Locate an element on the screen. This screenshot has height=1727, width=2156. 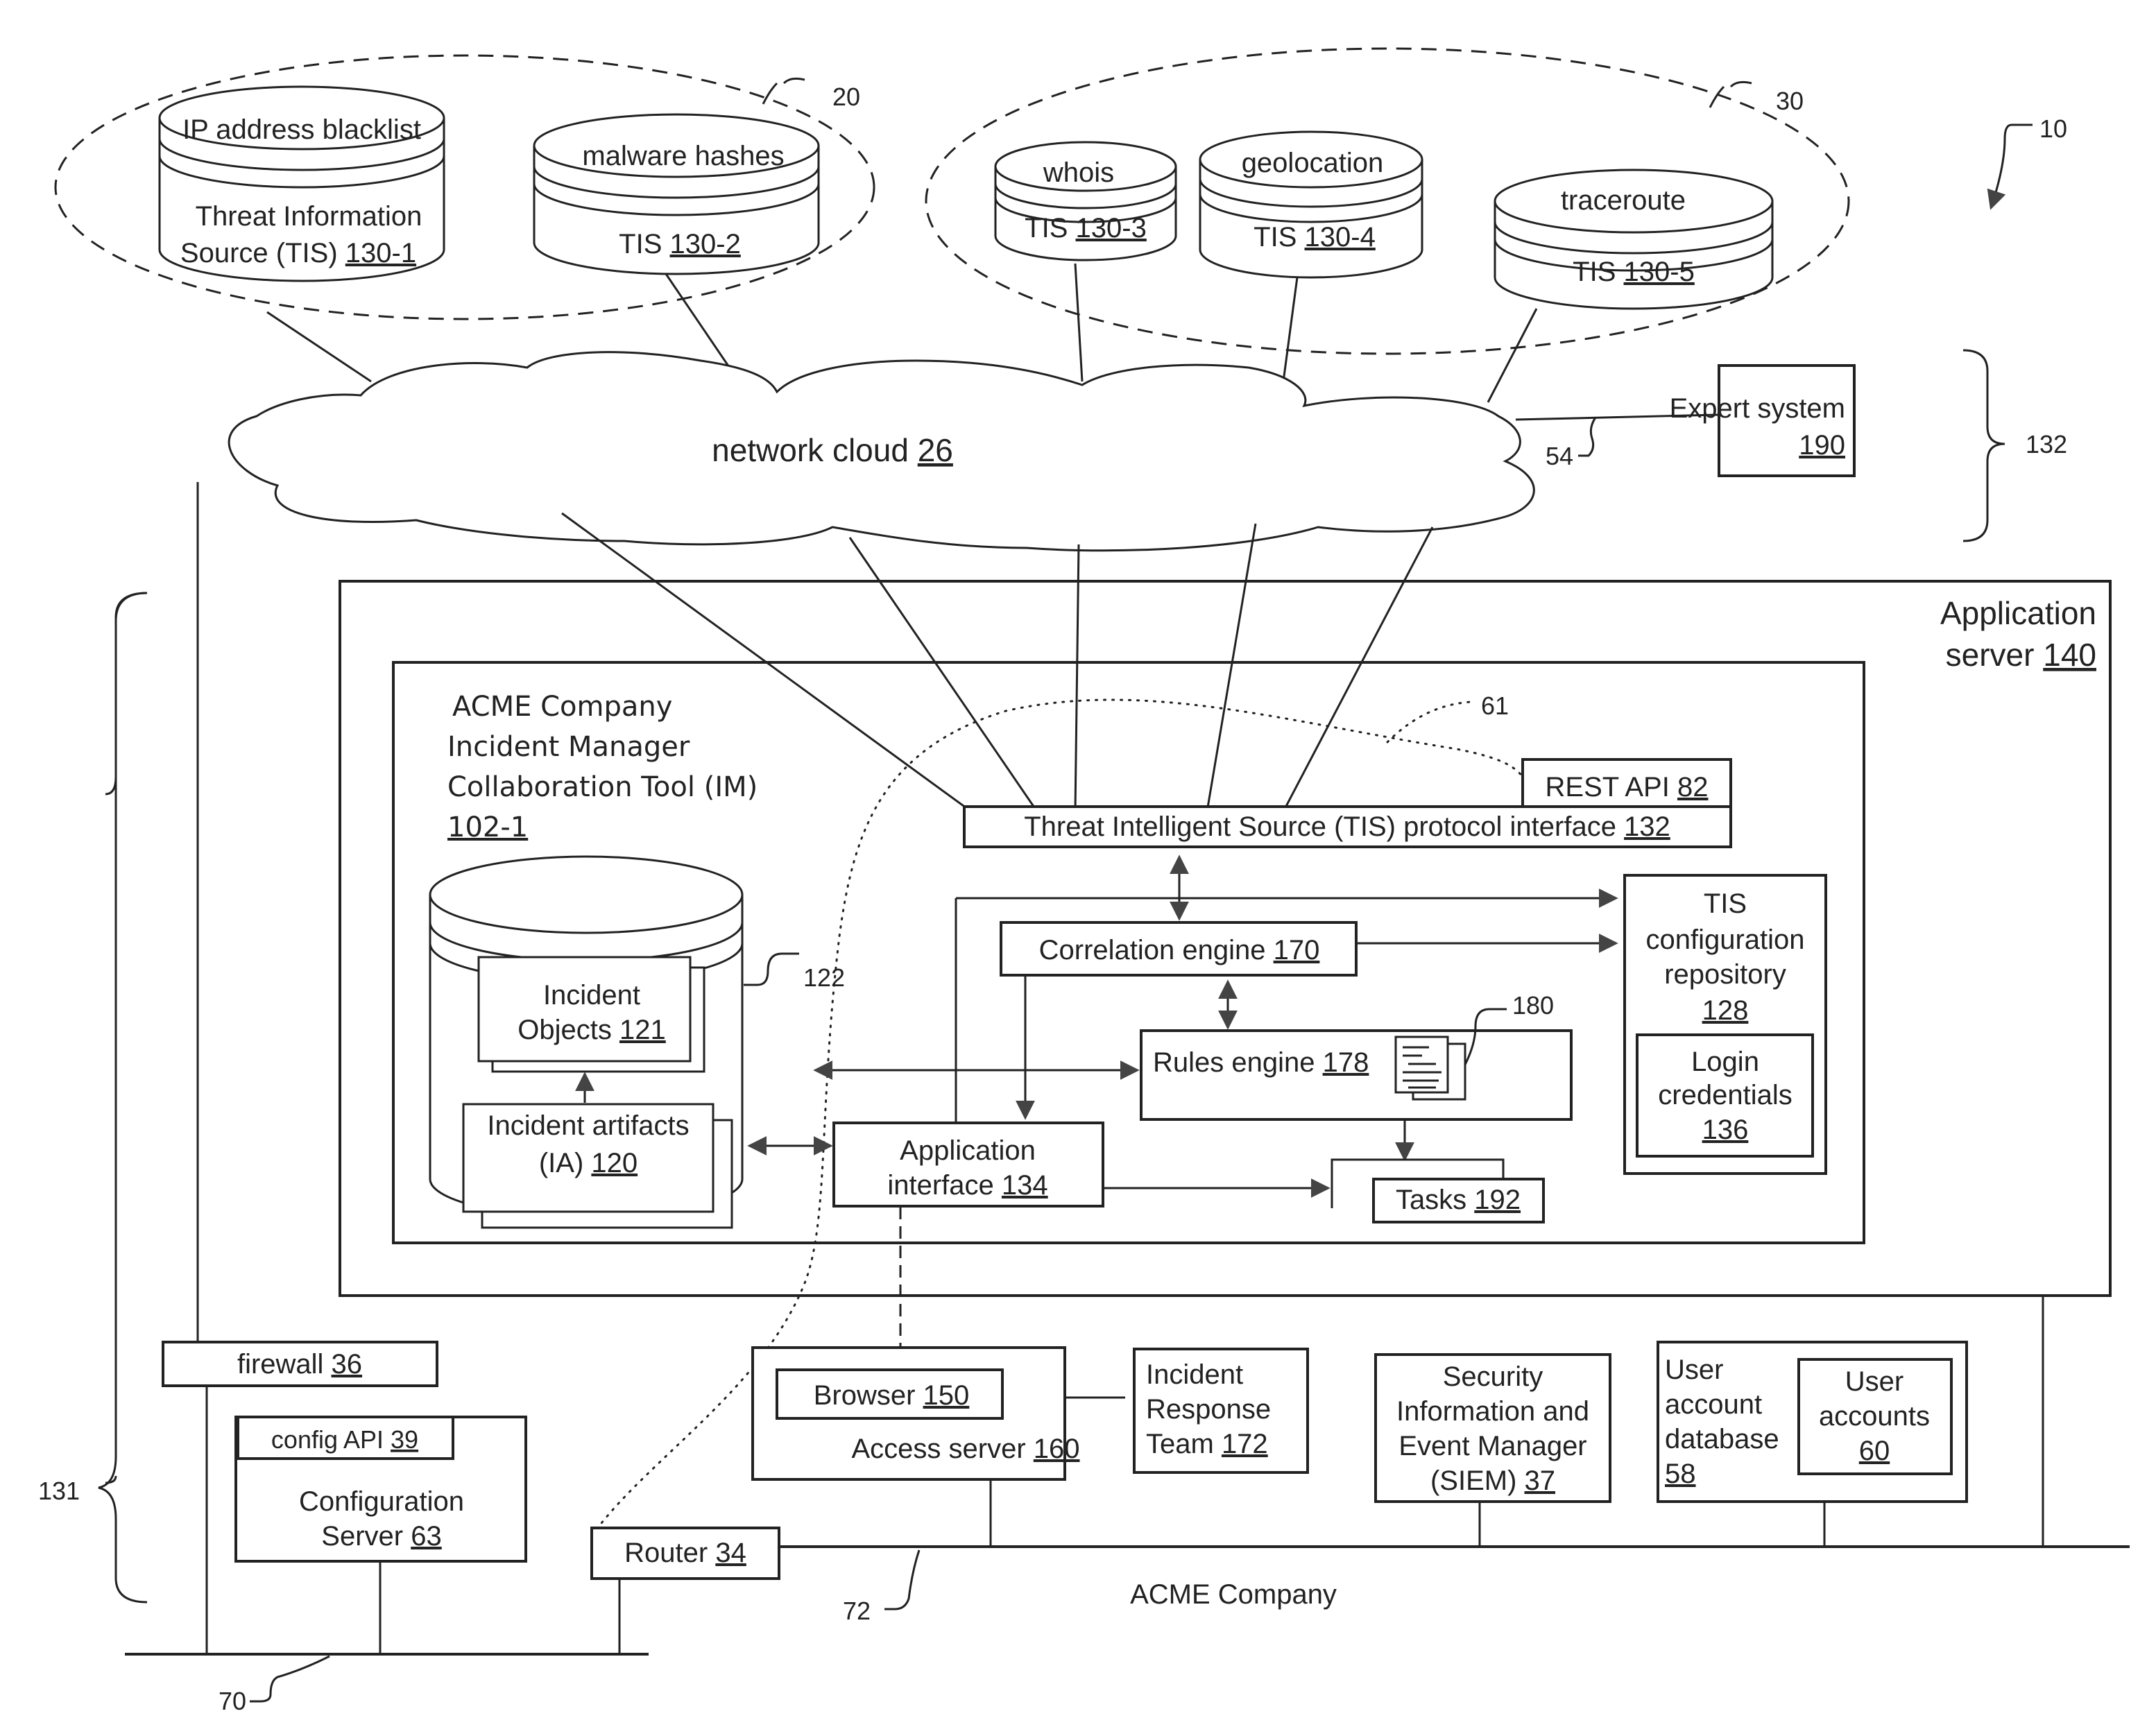
config-api-label: config API is located at coordinates (331, 1440).